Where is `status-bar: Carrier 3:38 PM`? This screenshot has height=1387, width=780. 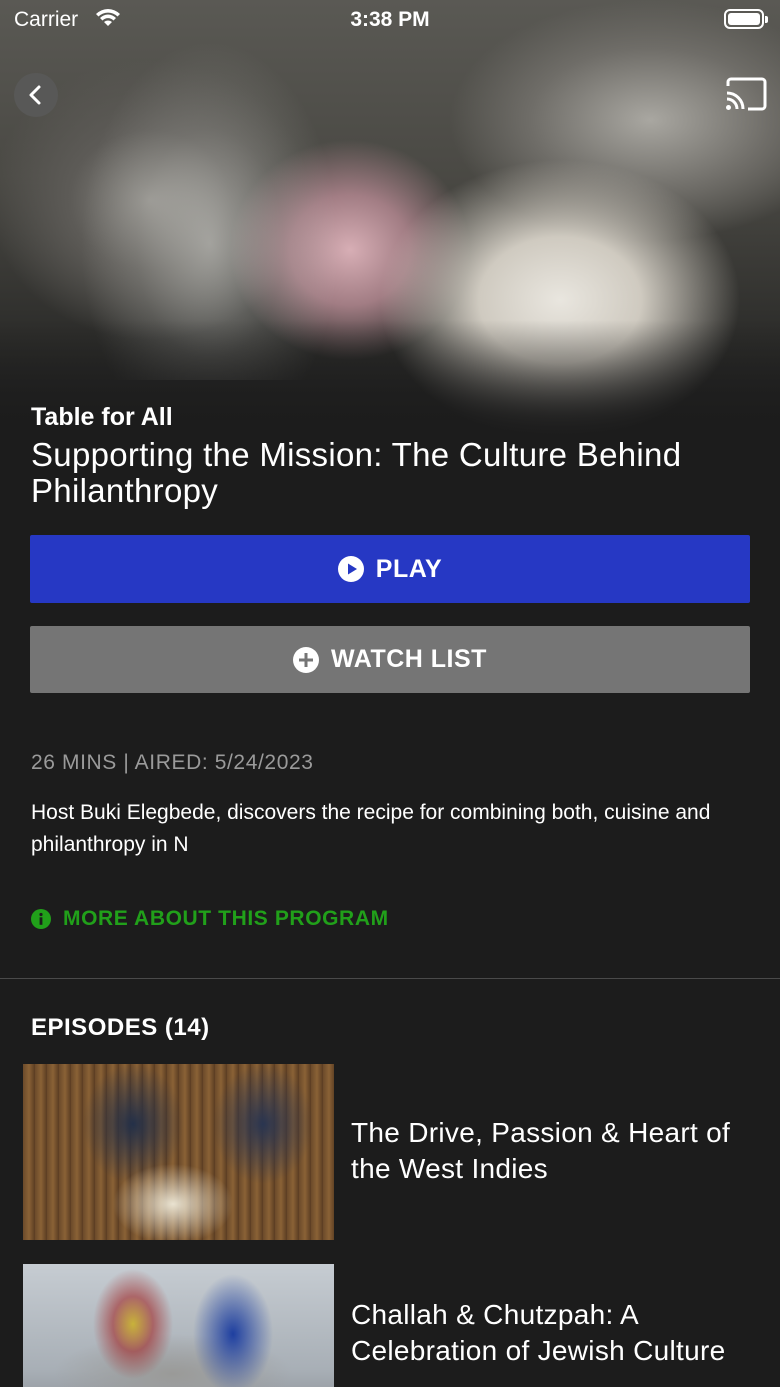
status-bar: Carrier 3:38 PM is located at coordinates (390, 20).